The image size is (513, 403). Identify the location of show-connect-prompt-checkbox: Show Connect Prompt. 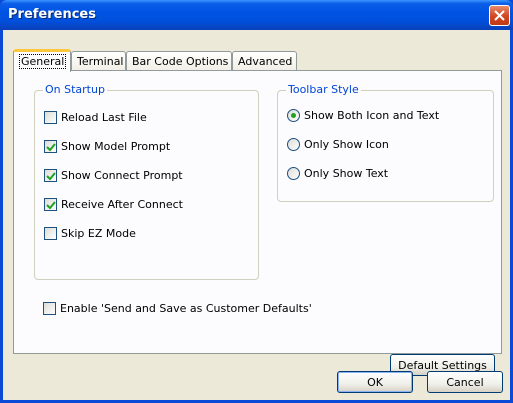
(113, 175).